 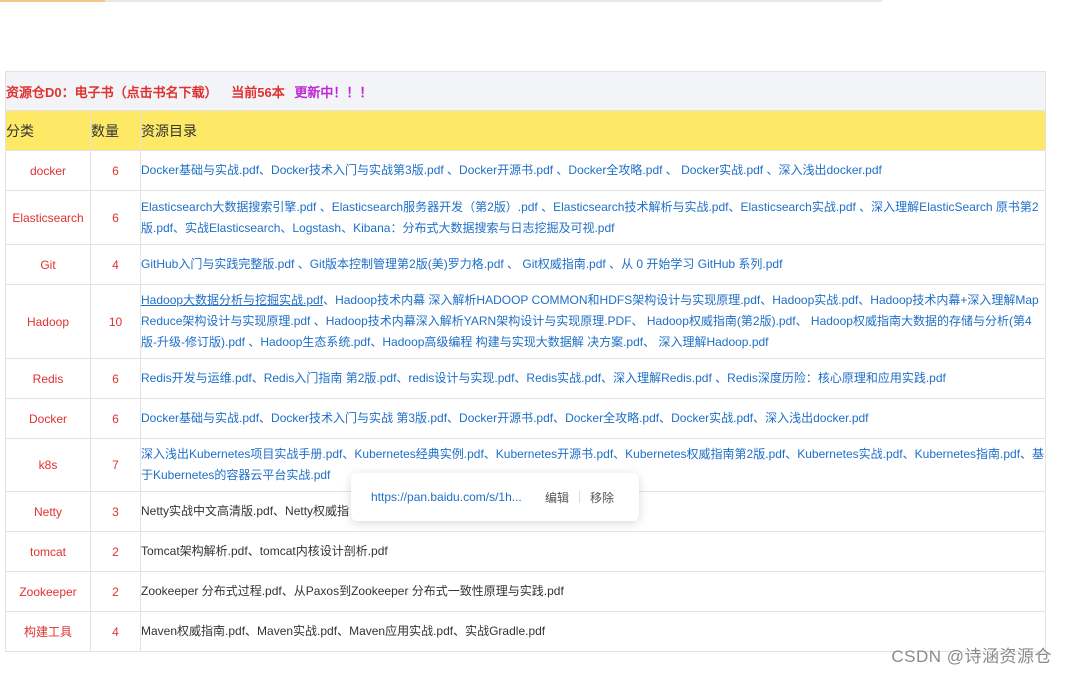 I want to click on header-row: 分类 数量 资源目录, so click(x=525, y=130).